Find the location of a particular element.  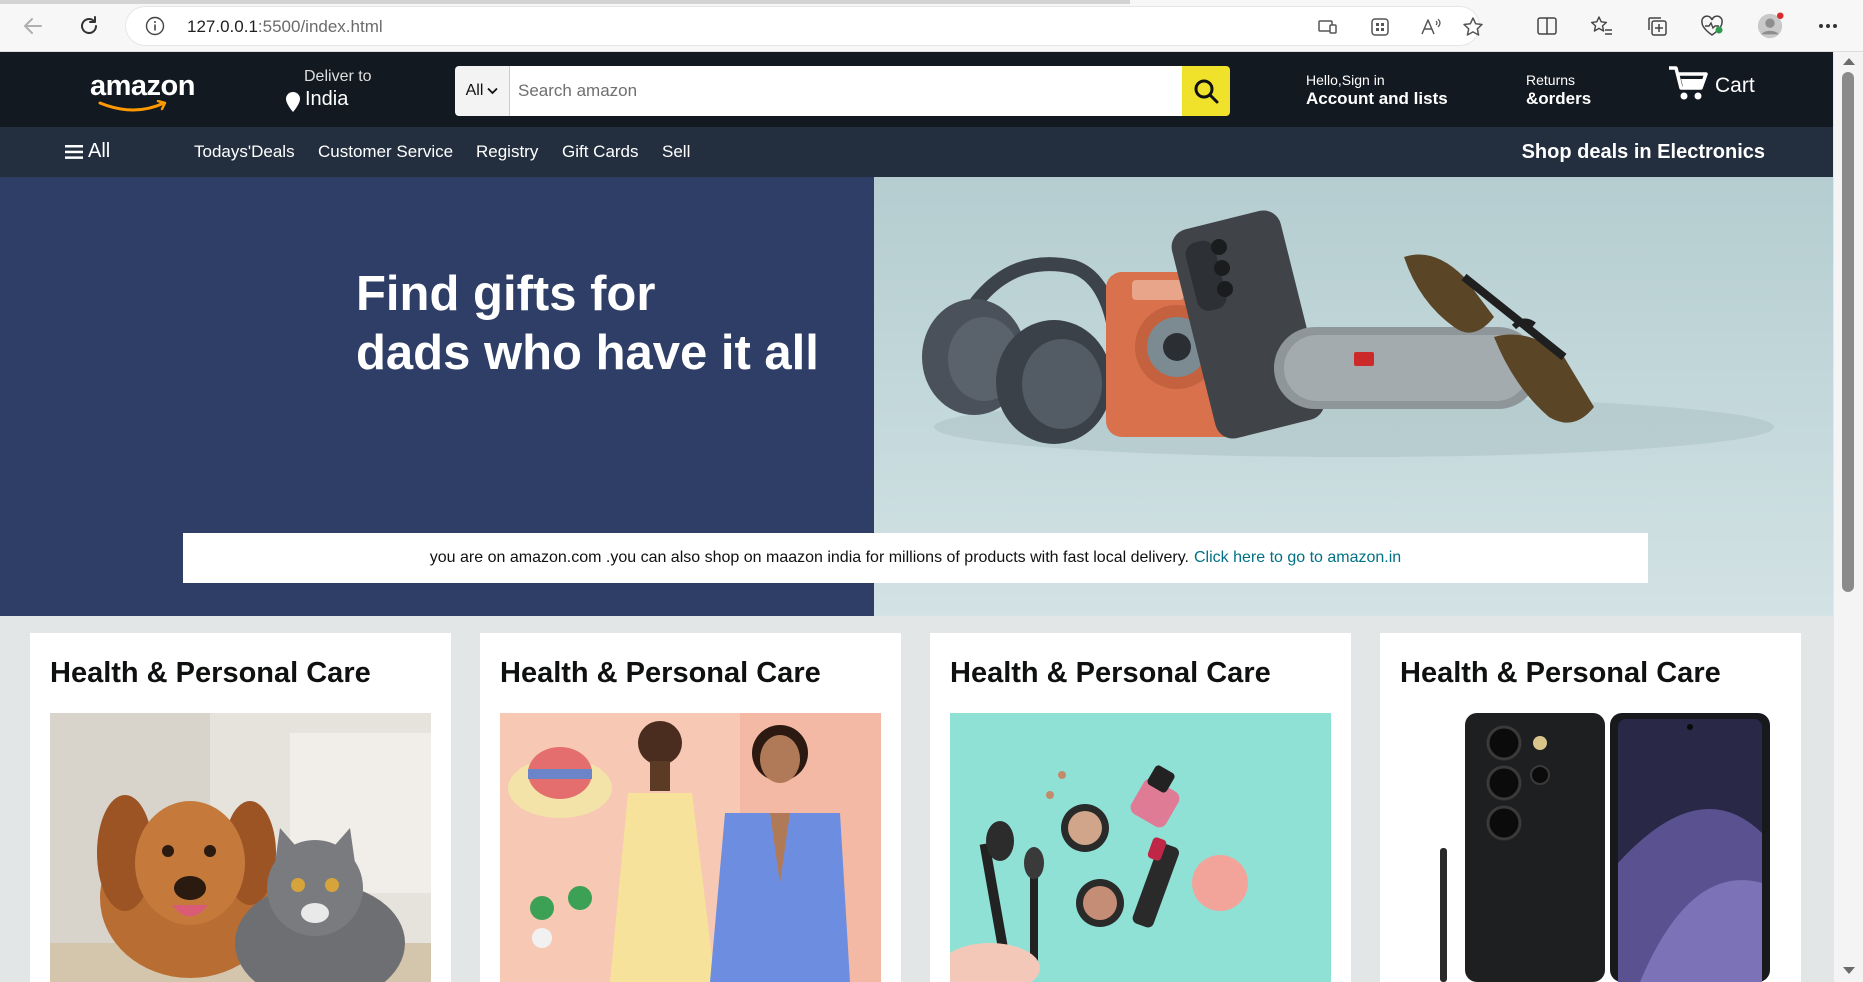

page-scrollbar is located at coordinates (1848, 517).